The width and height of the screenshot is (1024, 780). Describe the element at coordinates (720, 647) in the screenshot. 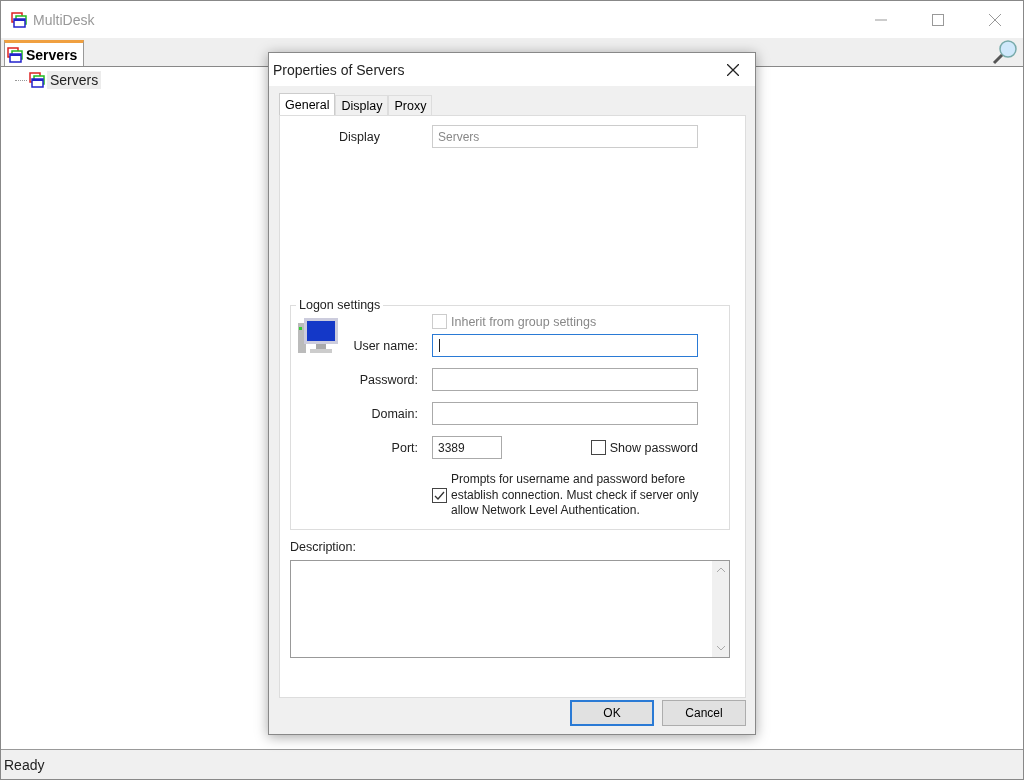

I see `caret-down-icon` at that location.